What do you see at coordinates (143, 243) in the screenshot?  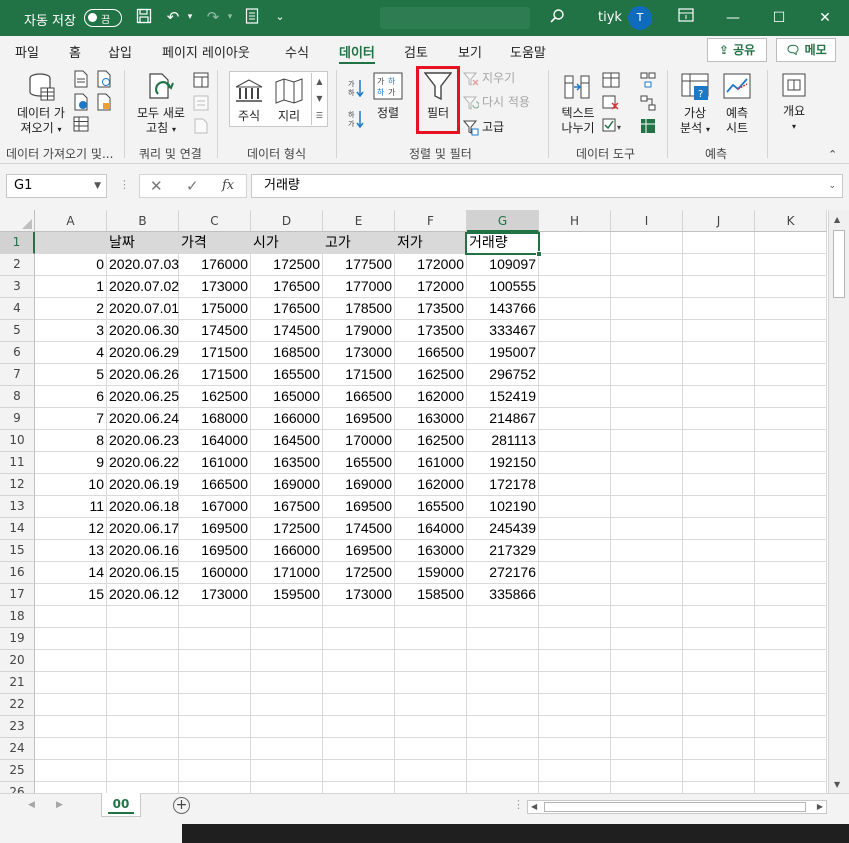 I see `header-cell: 날짜` at bounding box center [143, 243].